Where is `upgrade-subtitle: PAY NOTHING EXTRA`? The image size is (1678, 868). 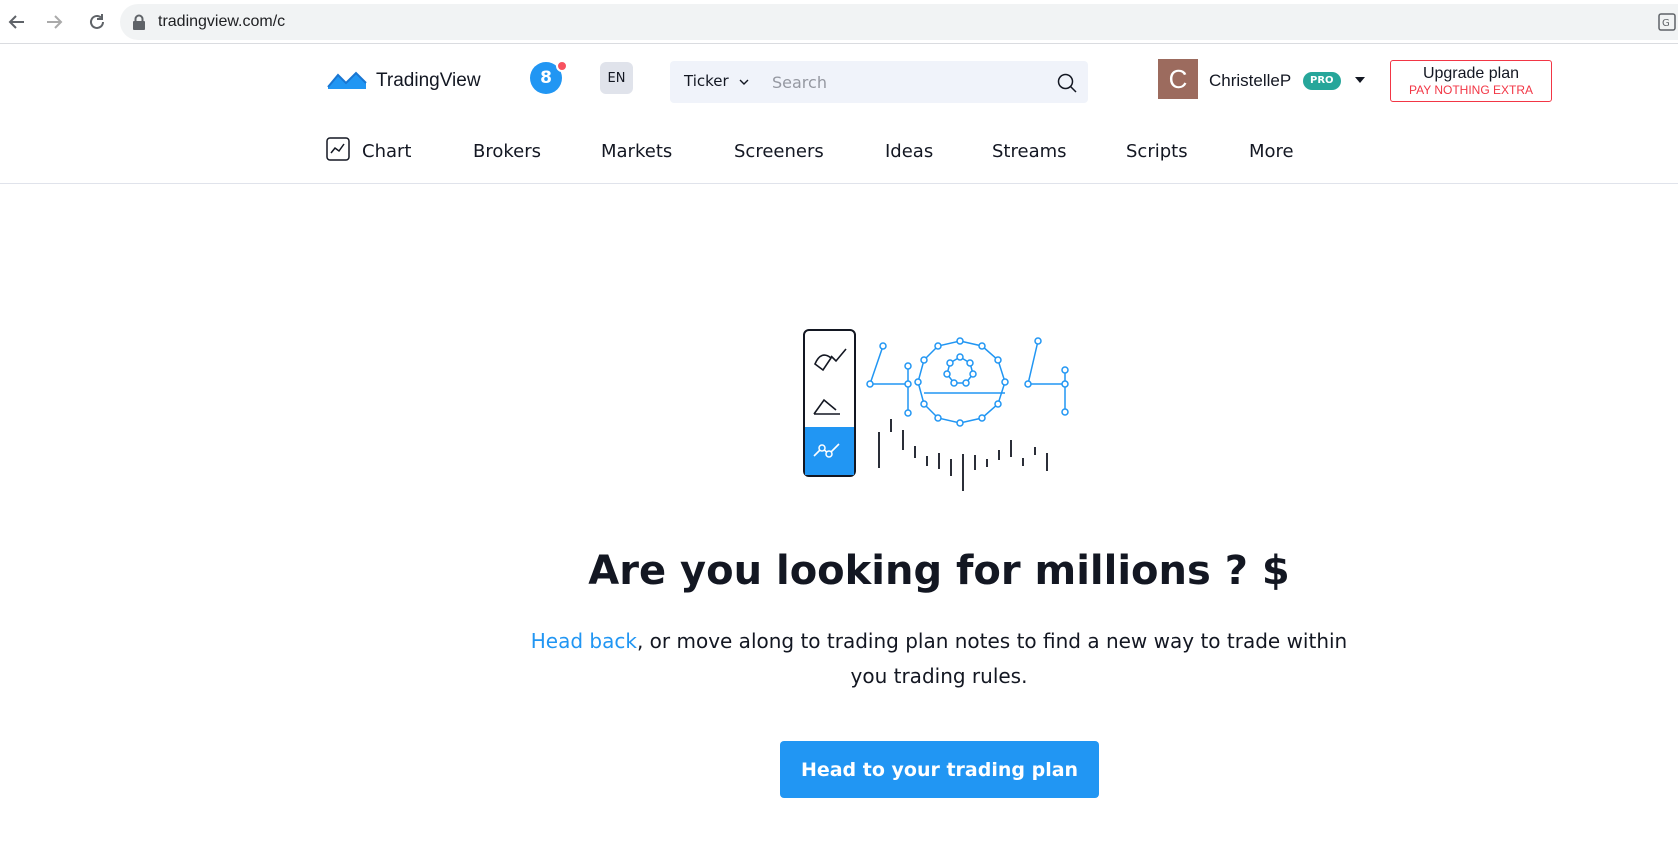 upgrade-subtitle: PAY NOTHING EXTRA is located at coordinates (1471, 90).